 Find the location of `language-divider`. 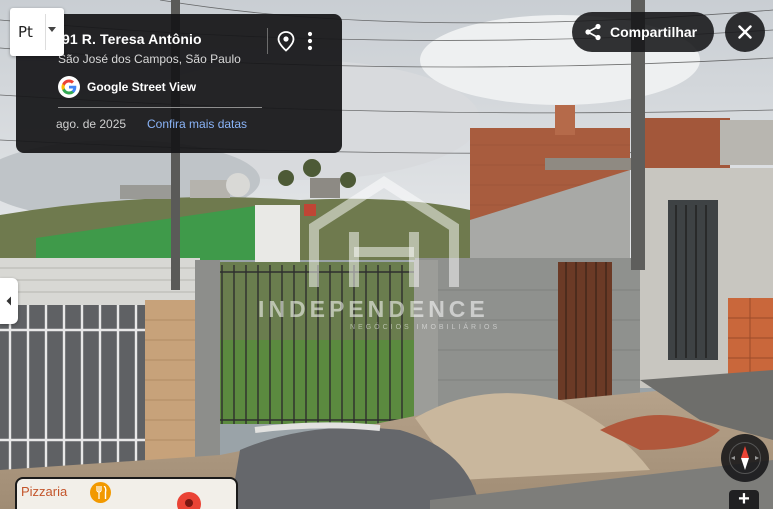

language-divider is located at coordinates (45, 32).